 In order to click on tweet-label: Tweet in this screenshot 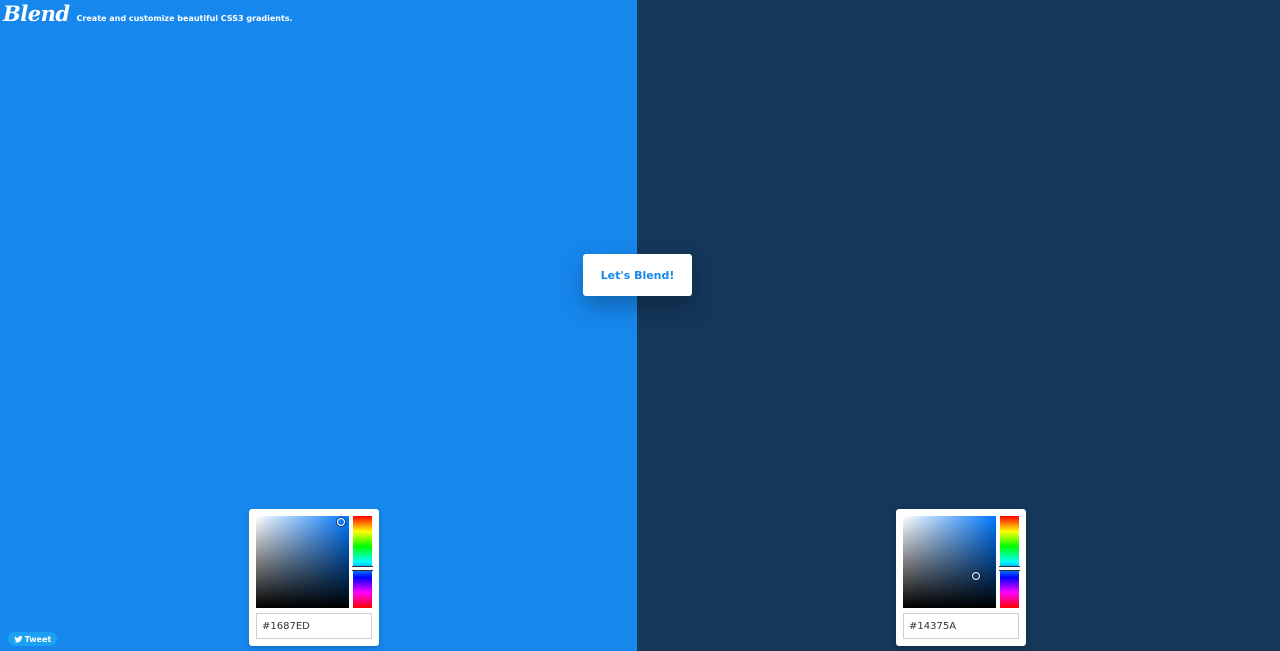, I will do `click(38, 639)`.